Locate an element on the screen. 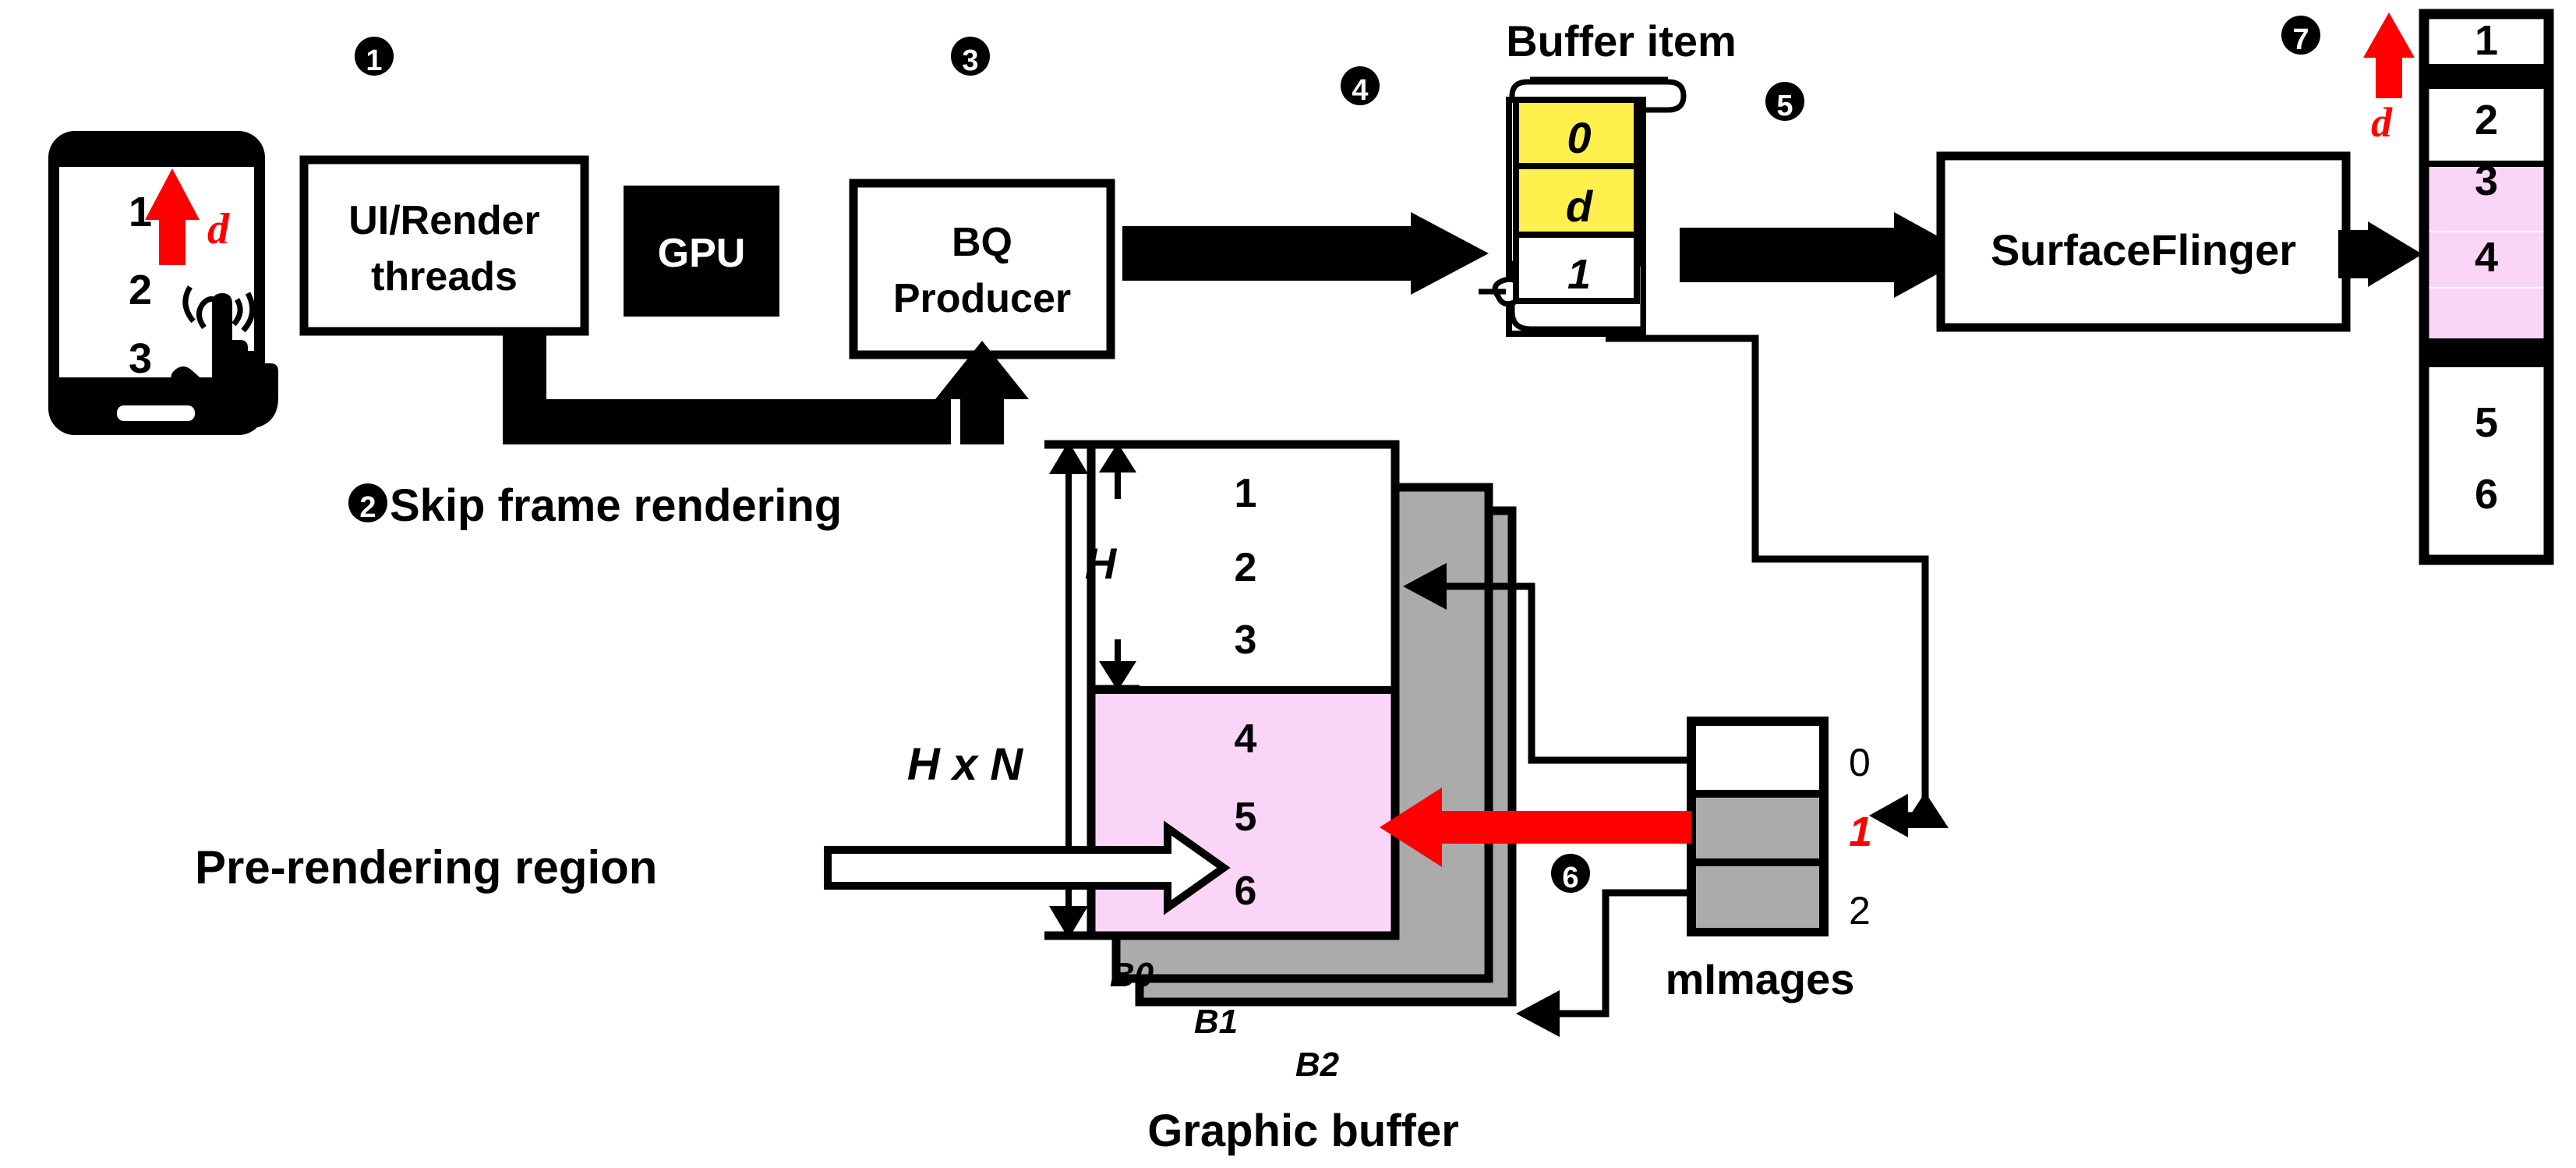 The image size is (2576, 1168). step-6-red-arrow is located at coordinates (1535, 827).